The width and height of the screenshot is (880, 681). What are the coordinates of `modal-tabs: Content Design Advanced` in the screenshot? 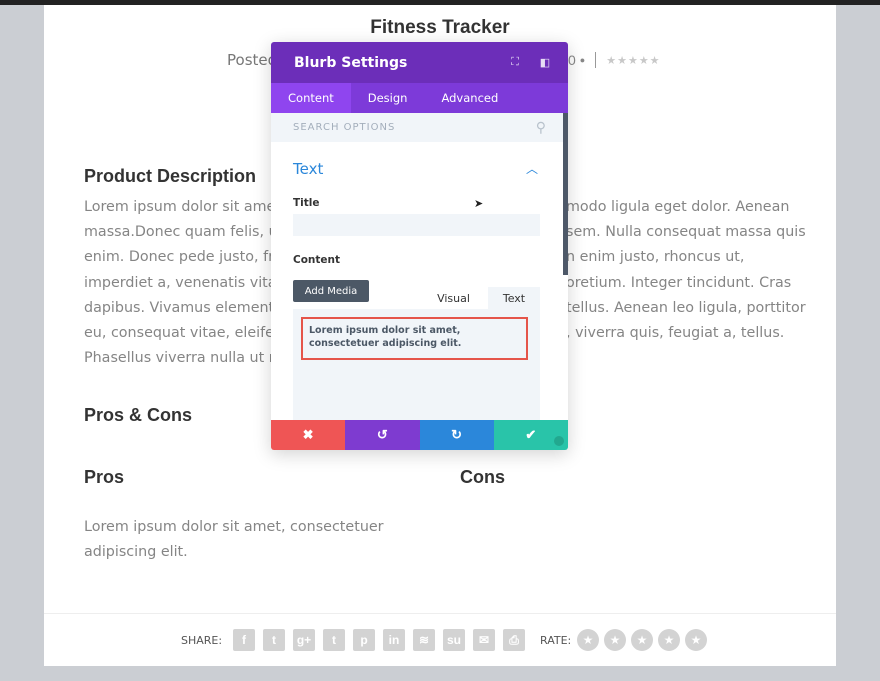 It's located at (419, 98).